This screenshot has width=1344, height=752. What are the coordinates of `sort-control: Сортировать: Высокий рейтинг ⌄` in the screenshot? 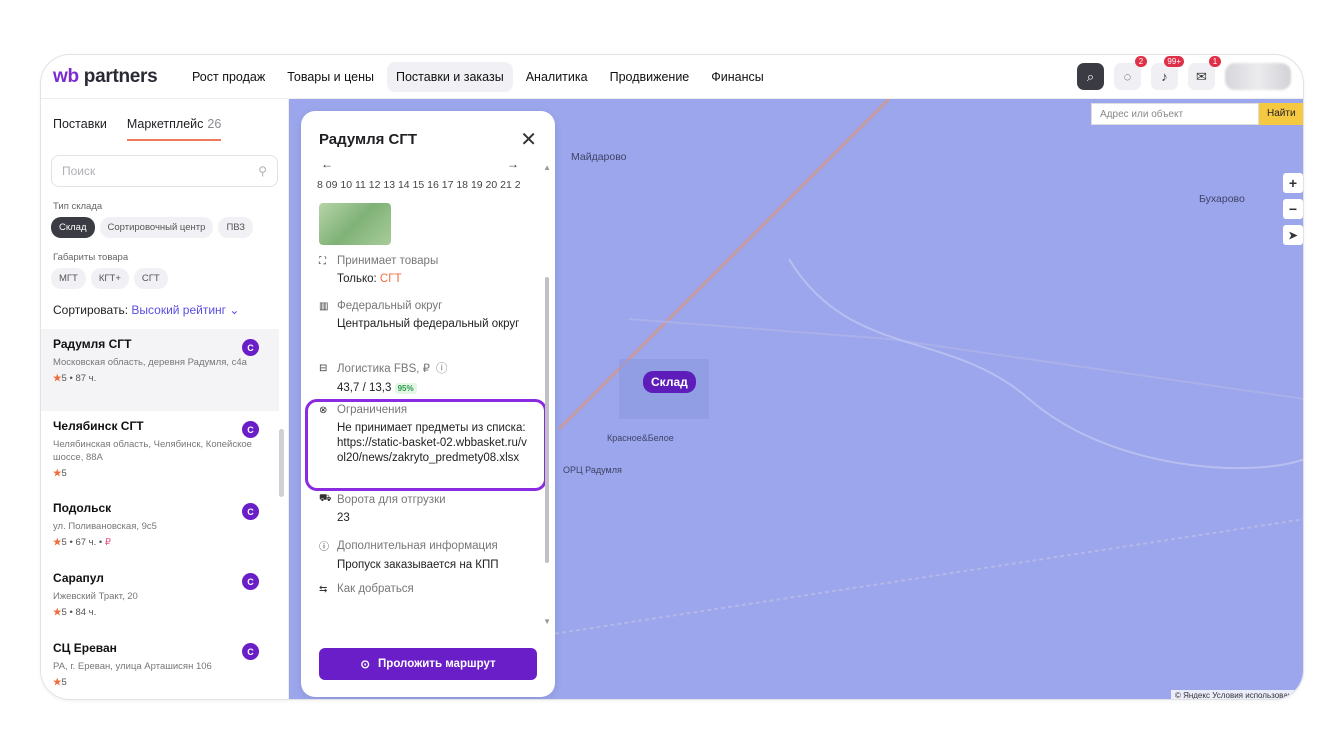 It's located at (164, 310).